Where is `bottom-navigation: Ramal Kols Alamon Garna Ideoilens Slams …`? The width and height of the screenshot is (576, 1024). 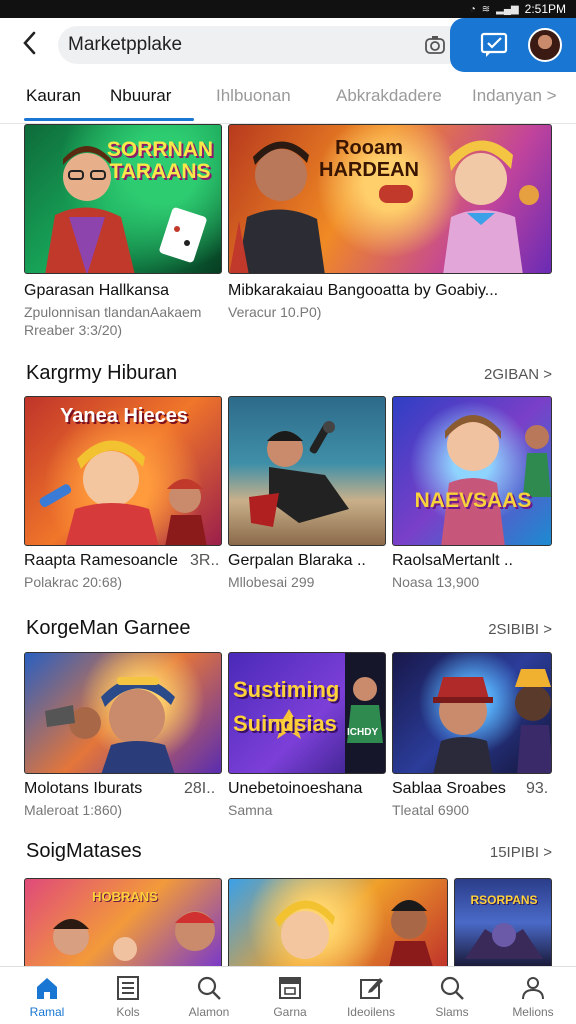 bottom-navigation: Ramal Kols Alamon Garna Ideoilens Slams … is located at coordinates (288, 995).